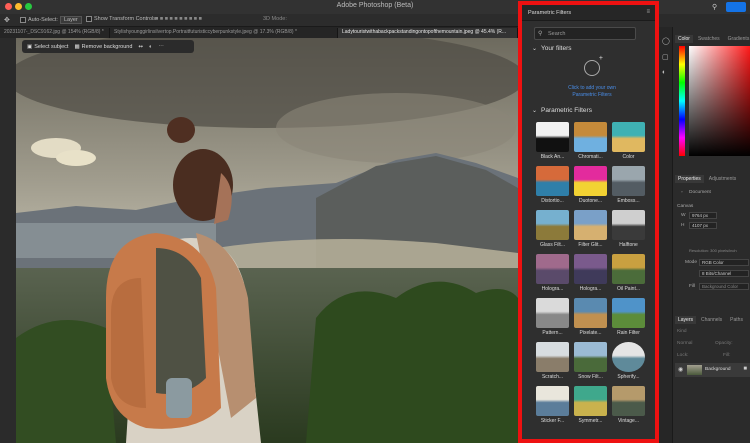  What do you see at coordinates (724, 262) in the screenshot?
I see `mode-dropdown: RGB Color` at bounding box center [724, 262].